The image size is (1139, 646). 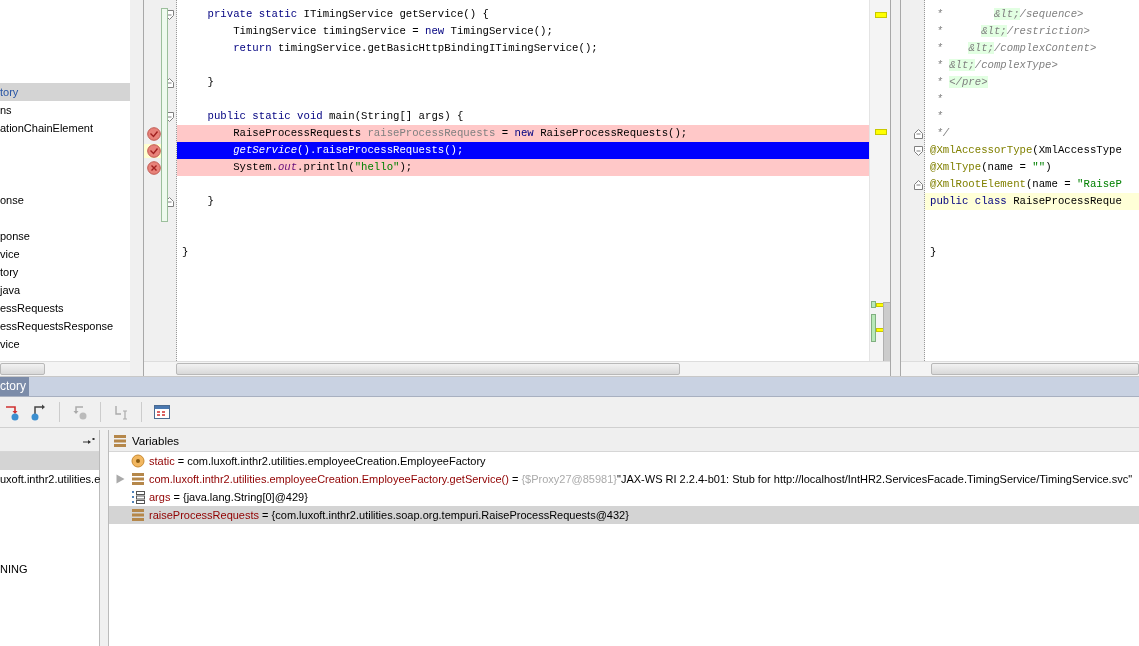 What do you see at coordinates (162, 412) in the screenshot?
I see `calculator-icon` at bounding box center [162, 412].